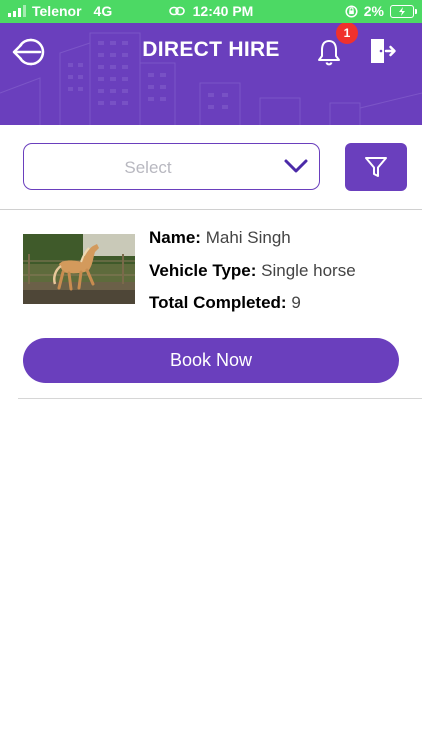  What do you see at coordinates (203, 270) in the screenshot?
I see `vehicle-type-label: Vehicle Type:` at bounding box center [203, 270].